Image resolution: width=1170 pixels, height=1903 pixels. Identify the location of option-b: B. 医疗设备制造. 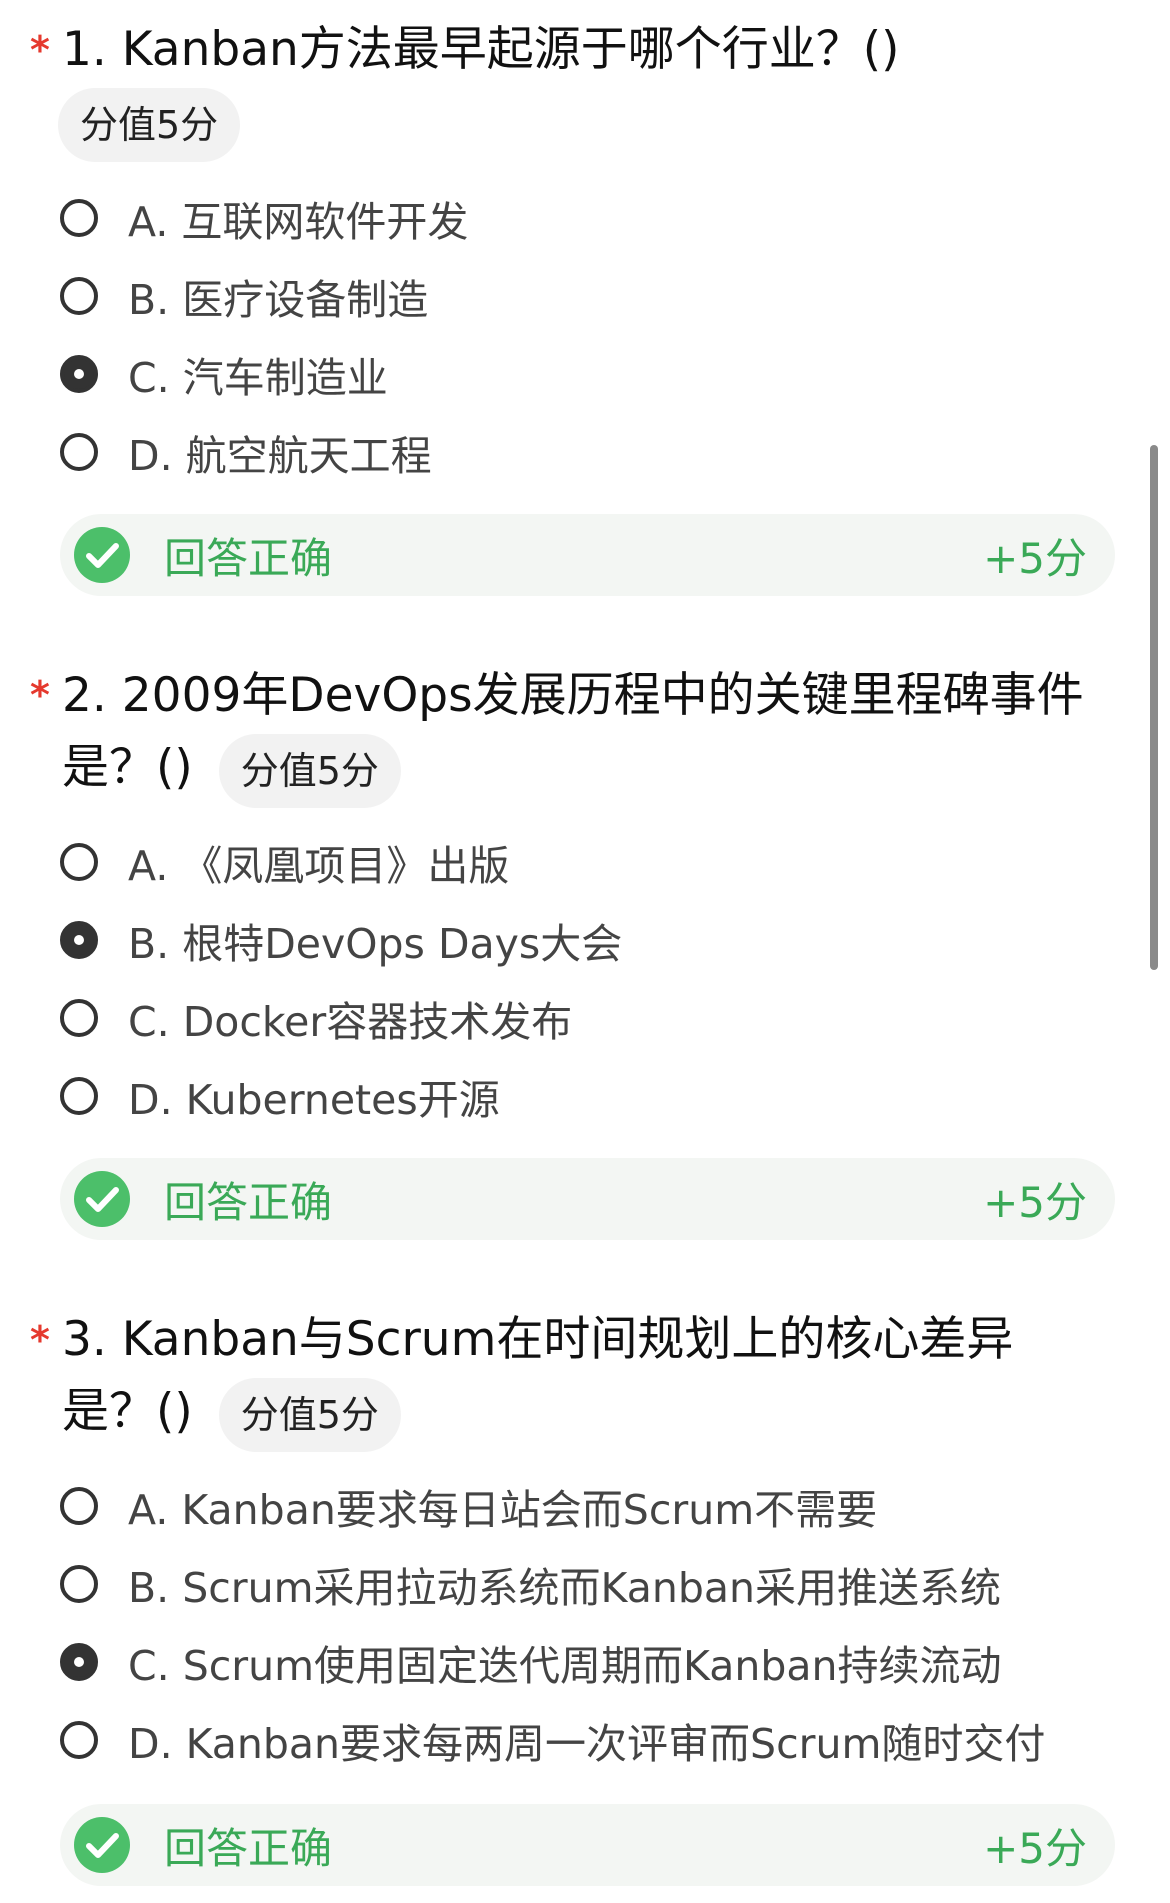
(244, 296).